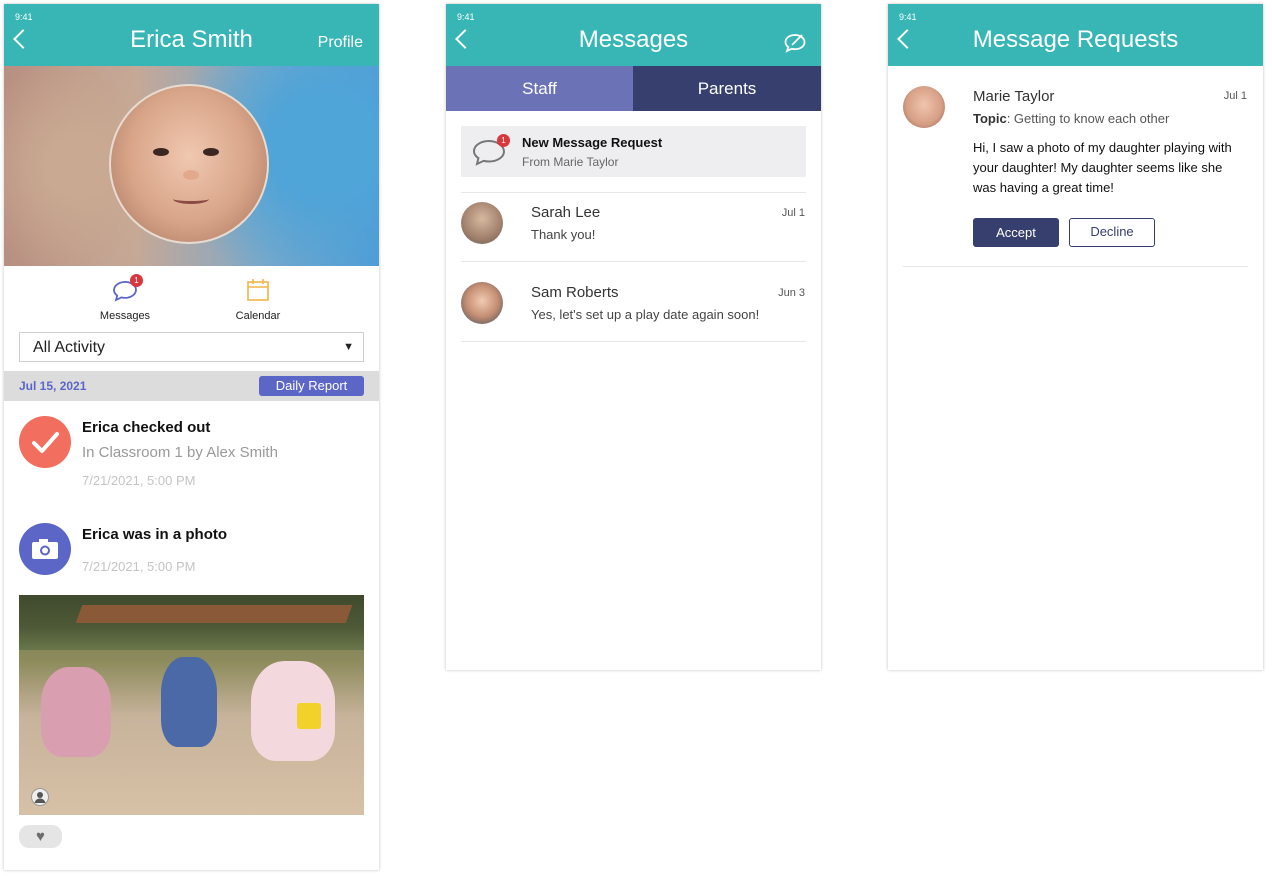  I want to click on activity-date: Jul 15, 2021, so click(53, 386).